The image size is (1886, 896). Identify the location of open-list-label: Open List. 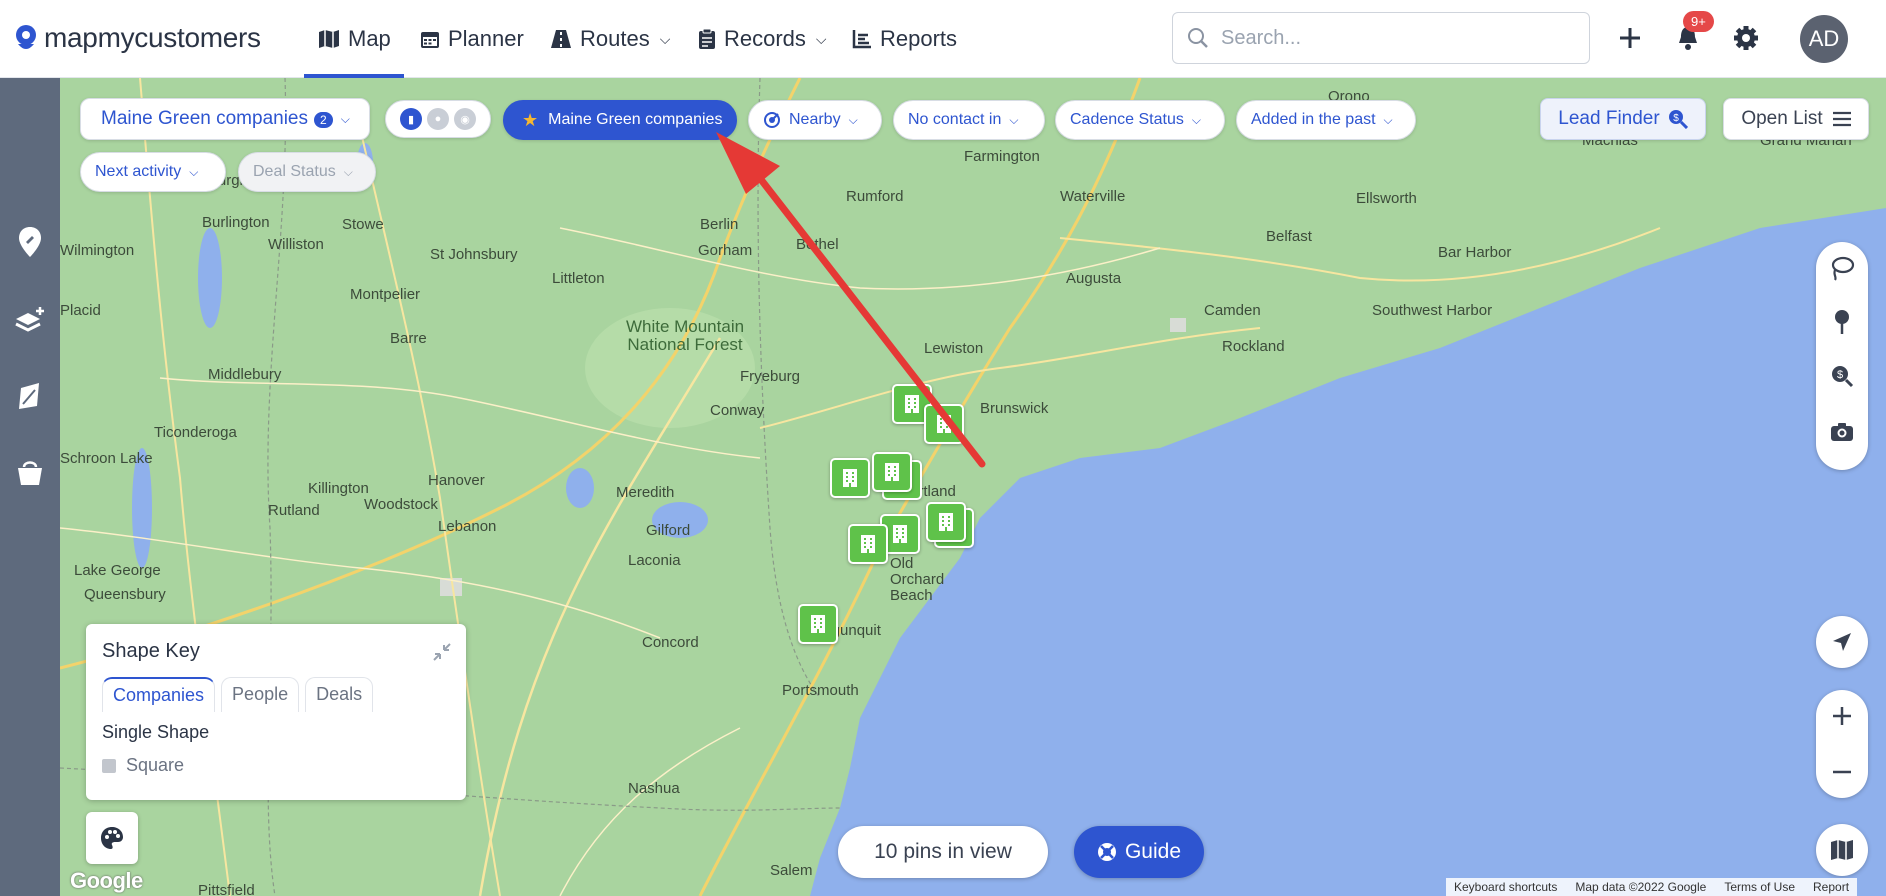
(1782, 118).